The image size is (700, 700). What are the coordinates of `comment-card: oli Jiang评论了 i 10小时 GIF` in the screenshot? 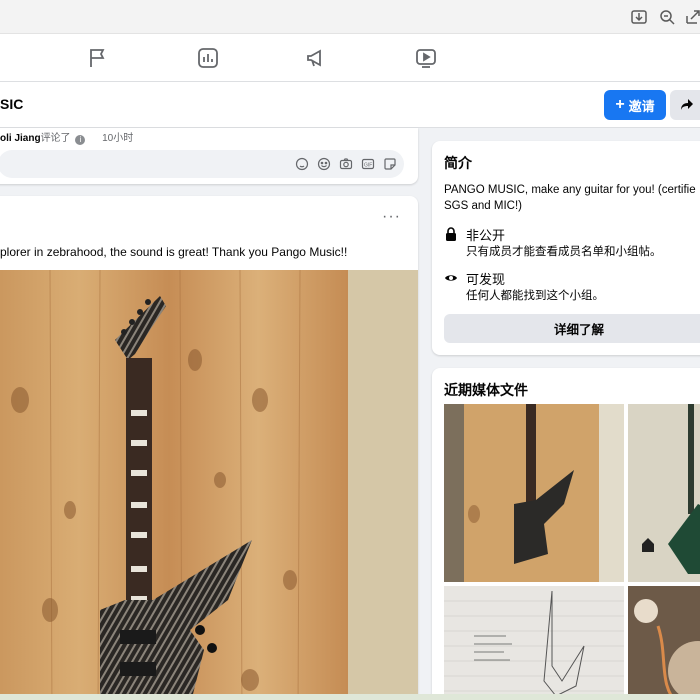 It's located at (209, 156).